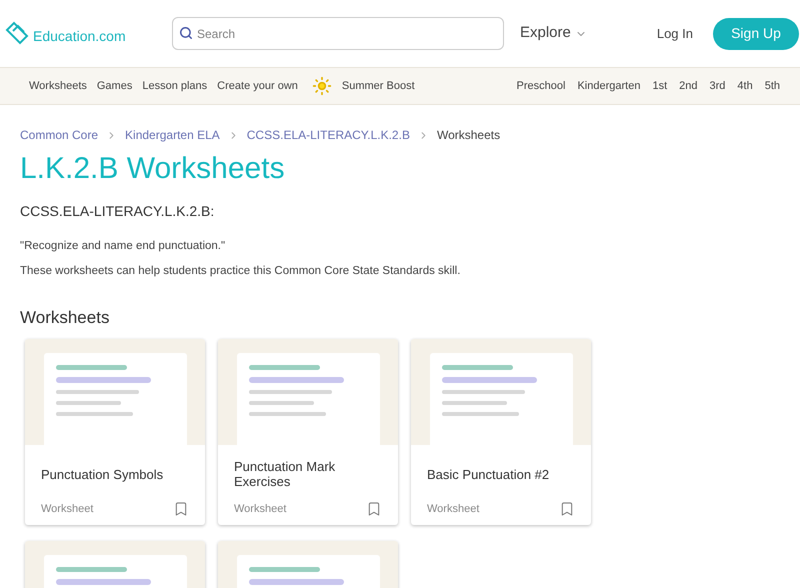 Image resolution: width=800 pixels, height=588 pixels. I want to click on nav-link: Create your own, so click(257, 86).